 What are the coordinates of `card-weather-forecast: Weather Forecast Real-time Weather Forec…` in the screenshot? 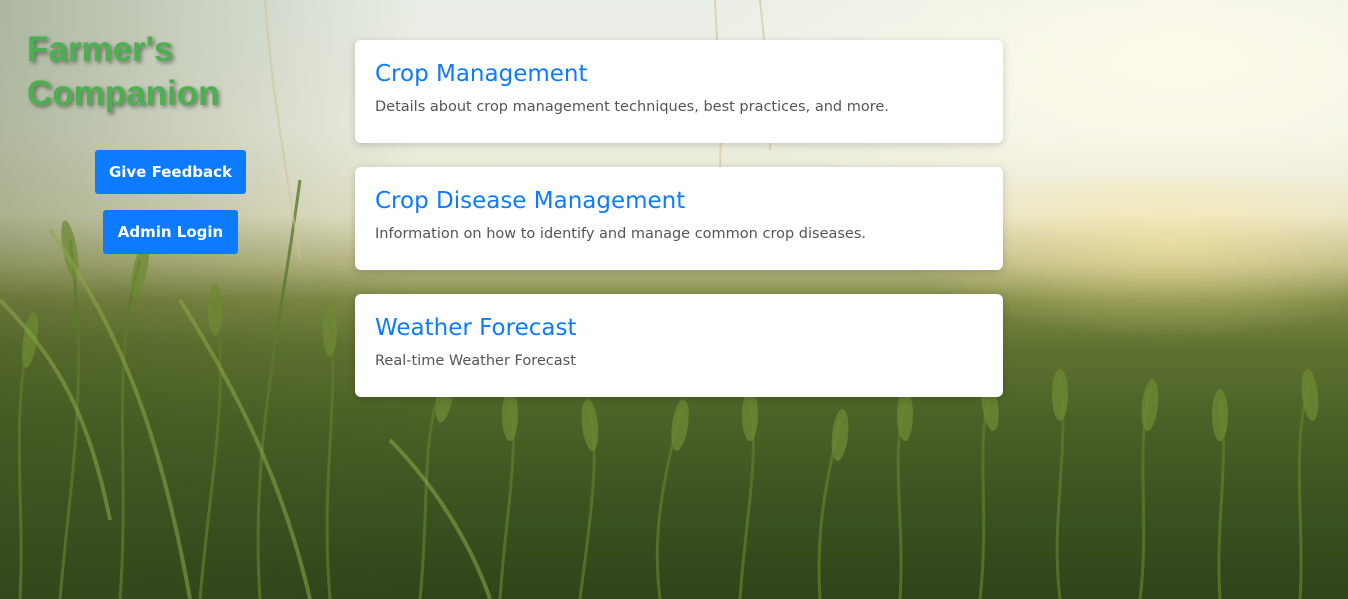 It's located at (679, 345).